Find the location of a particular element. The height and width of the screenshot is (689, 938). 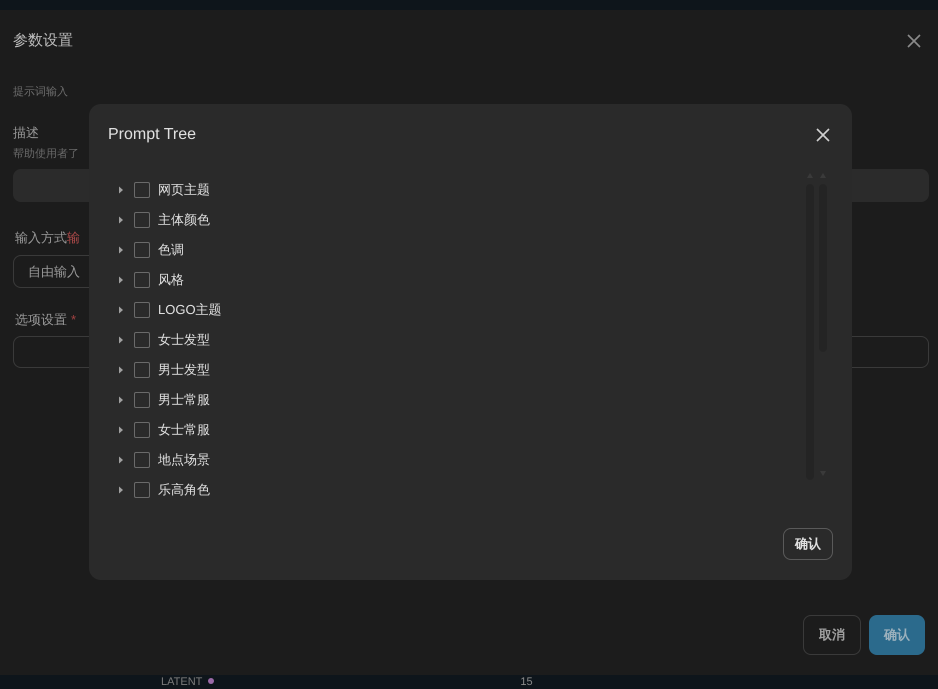

field-label: 输入方式 is located at coordinates (41, 237).